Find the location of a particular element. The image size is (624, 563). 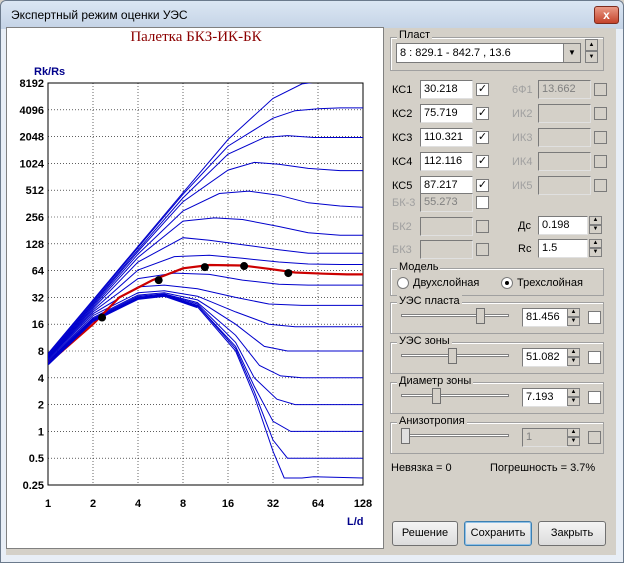

uesz-spinner: ▲ ▼ is located at coordinates (573, 357).